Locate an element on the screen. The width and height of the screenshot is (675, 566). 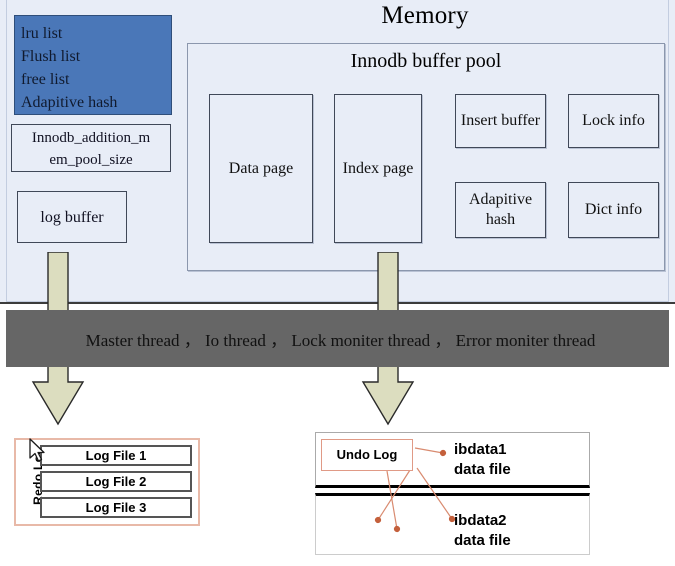
log-file-1-label: Log File 1 is located at coordinates (116, 455).